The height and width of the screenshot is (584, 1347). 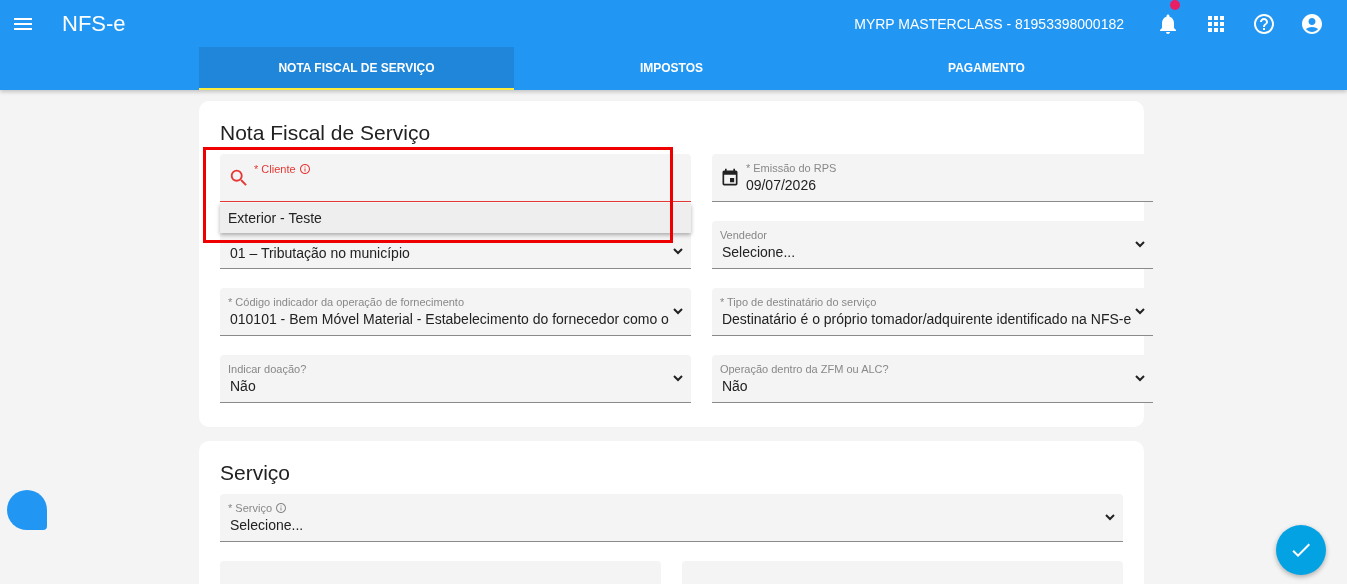 I want to click on select-field: * Tipo de destinatário do serviço Destinatário é o próprio tomador/adquirente identificado na NFS-e, so click(x=932, y=312).